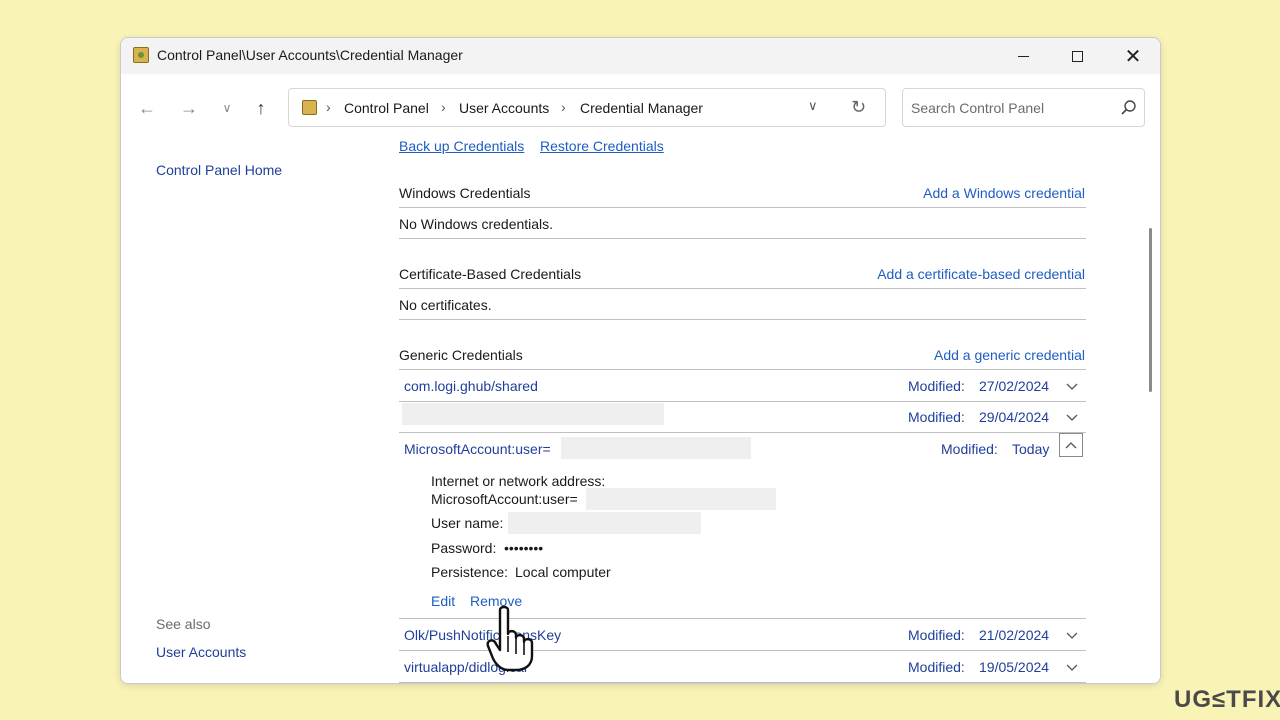 The image size is (1280, 720). I want to click on modified-date: 21/02/2024, so click(1014, 635).